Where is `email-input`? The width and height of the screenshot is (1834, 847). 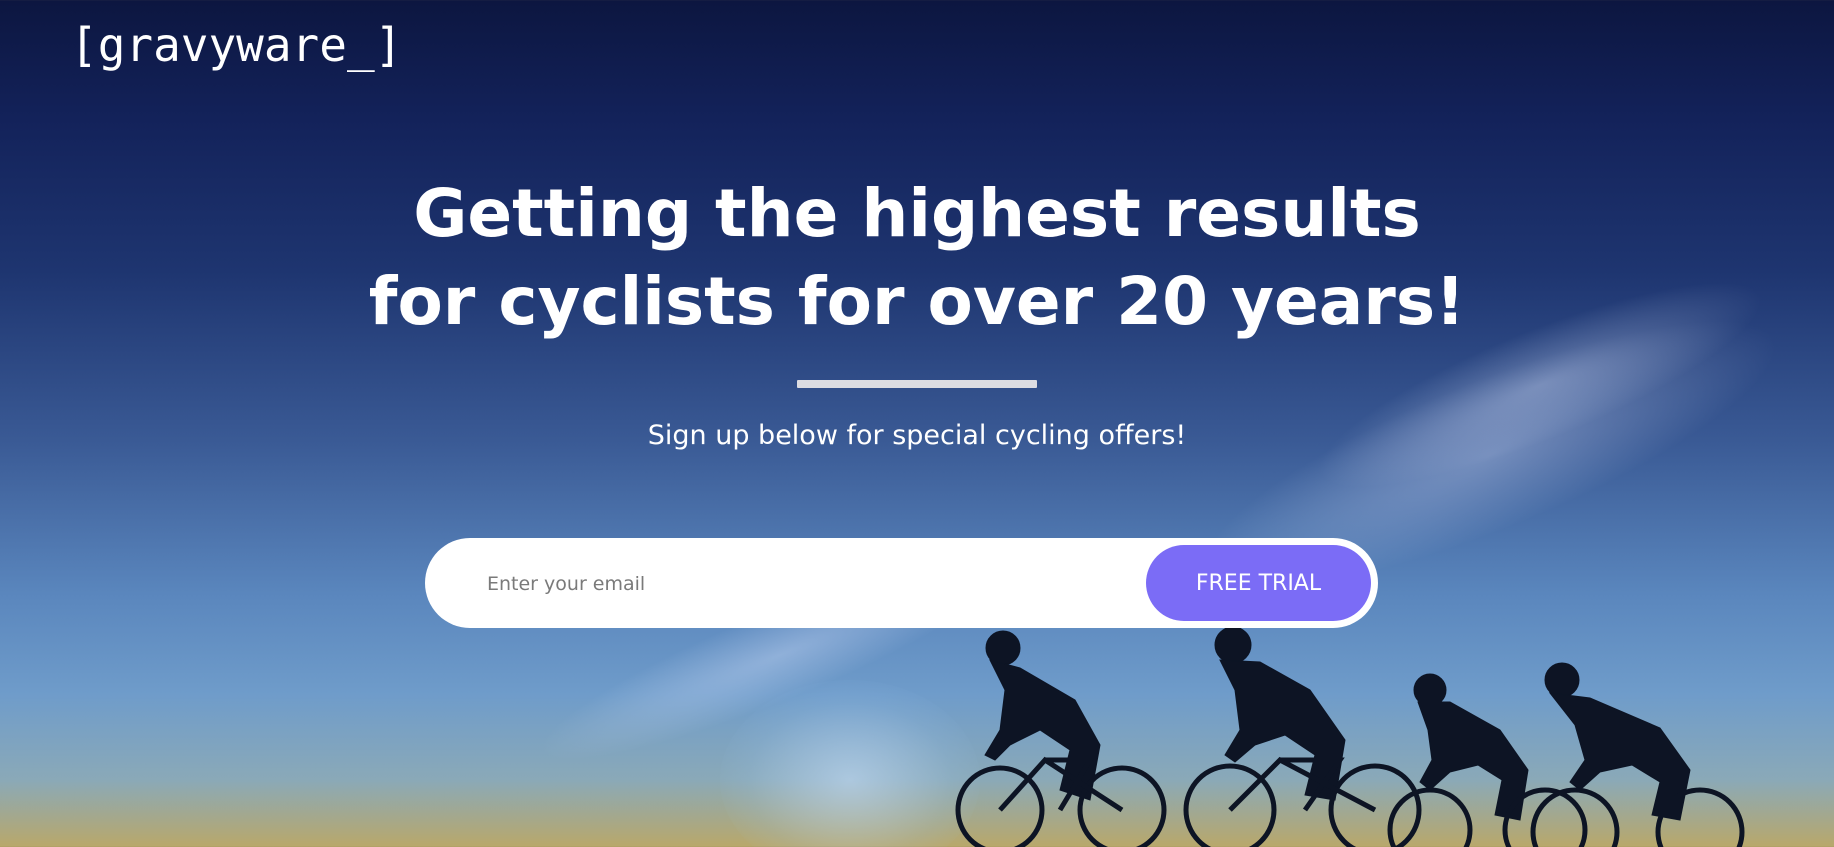
email-input is located at coordinates (797, 584).